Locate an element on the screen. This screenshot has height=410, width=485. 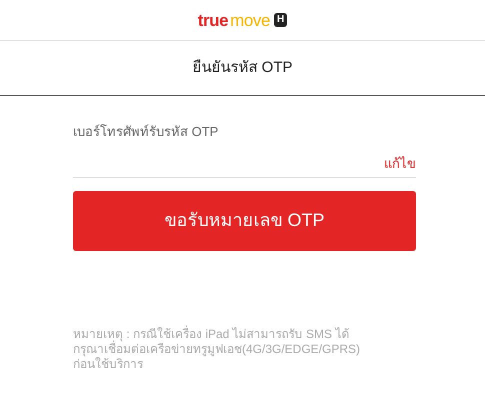
request-otp-button: ขอรับหมายเลข OTP is located at coordinates (244, 220).